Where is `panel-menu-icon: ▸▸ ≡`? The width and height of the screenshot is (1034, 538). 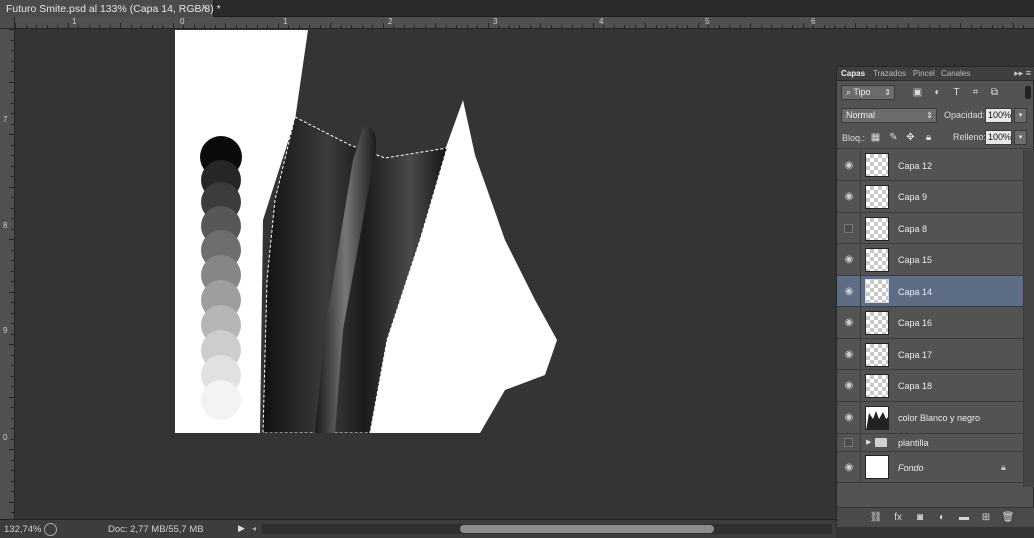
panel-menu-icon: ▸▸ ≡ is located at coordinates (1022, 73).